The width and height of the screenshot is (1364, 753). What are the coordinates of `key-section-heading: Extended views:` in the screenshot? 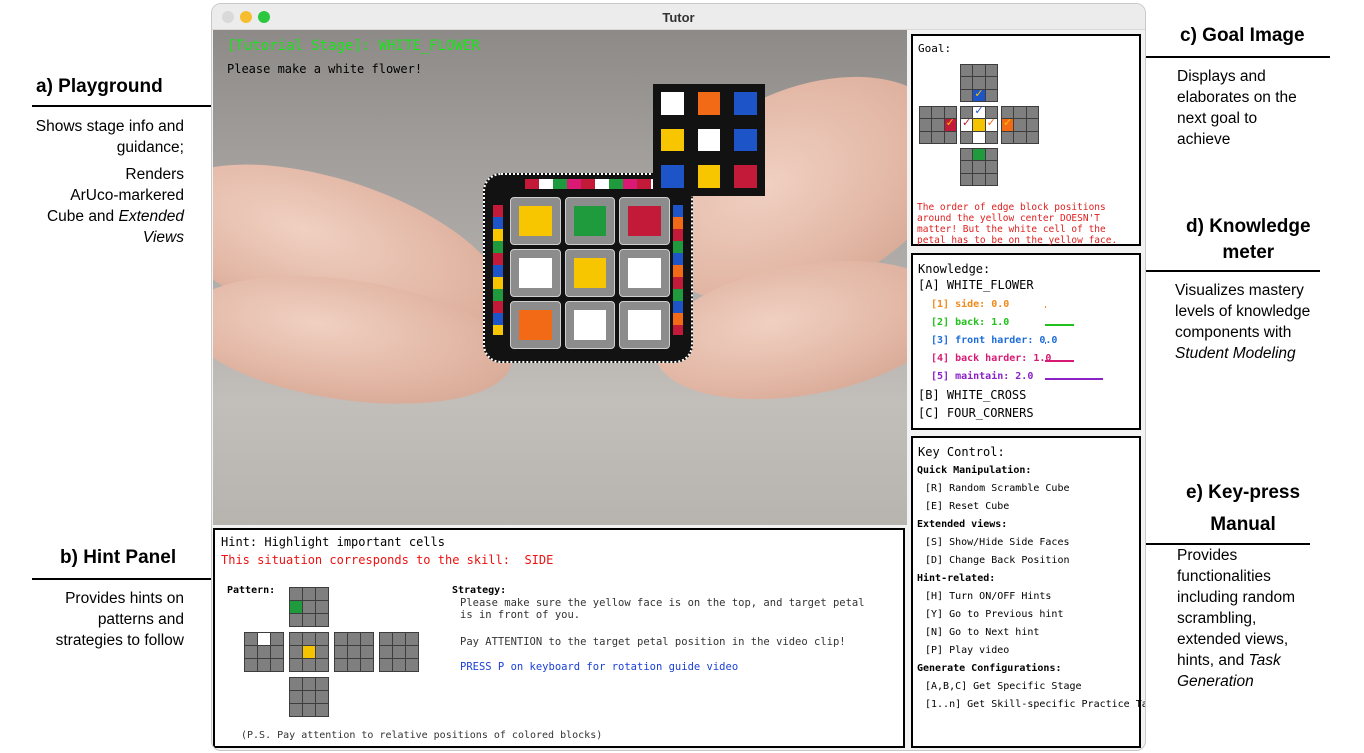 It's located at (962, 524).